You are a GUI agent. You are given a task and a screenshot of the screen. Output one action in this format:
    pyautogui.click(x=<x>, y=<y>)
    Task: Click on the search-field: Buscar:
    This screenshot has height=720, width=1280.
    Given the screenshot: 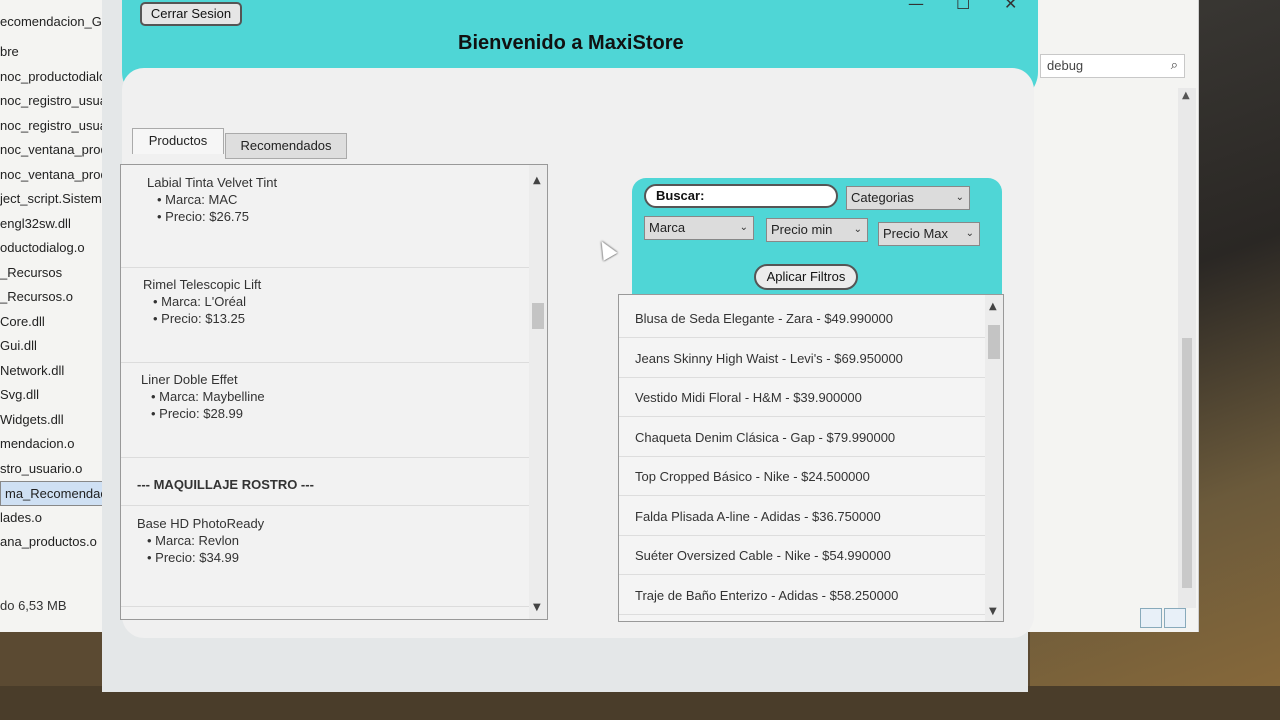 What is the action you would take?
    pyautogui.click(x=741, y=196)
    